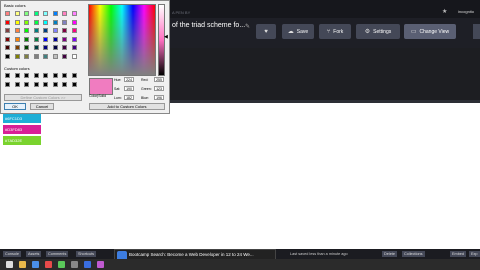  Describe the element at coordinates (34, 254) in the screenshot. I see `assets-button: Assets` at that location.